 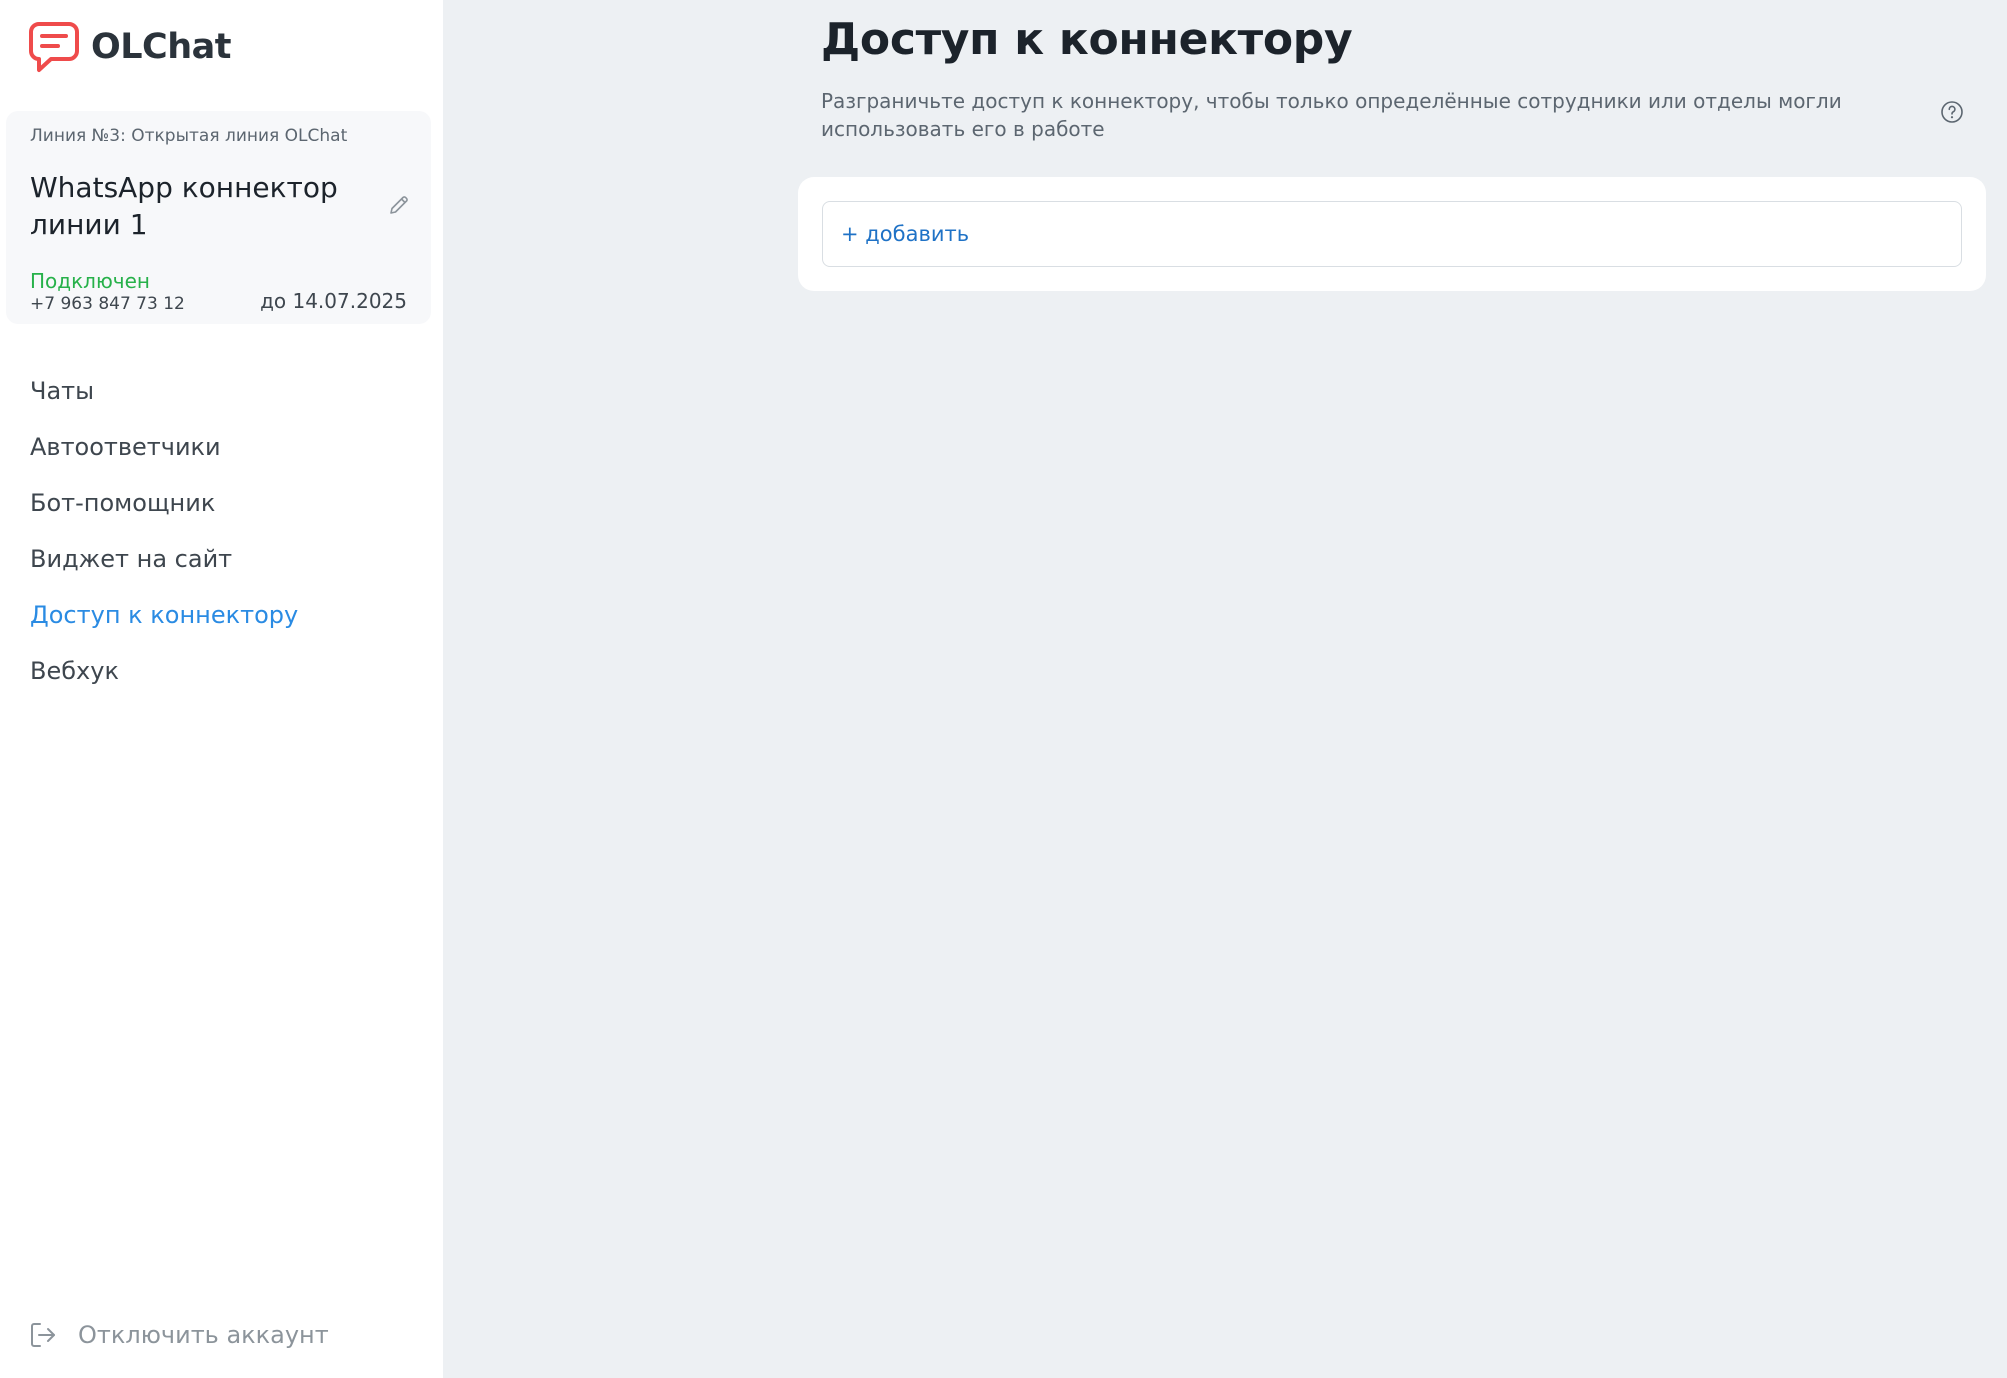 What do you see at coordinates (43, 1335) in the screenshot?
I see `logout-icon` at bounding box center [43, 1335].